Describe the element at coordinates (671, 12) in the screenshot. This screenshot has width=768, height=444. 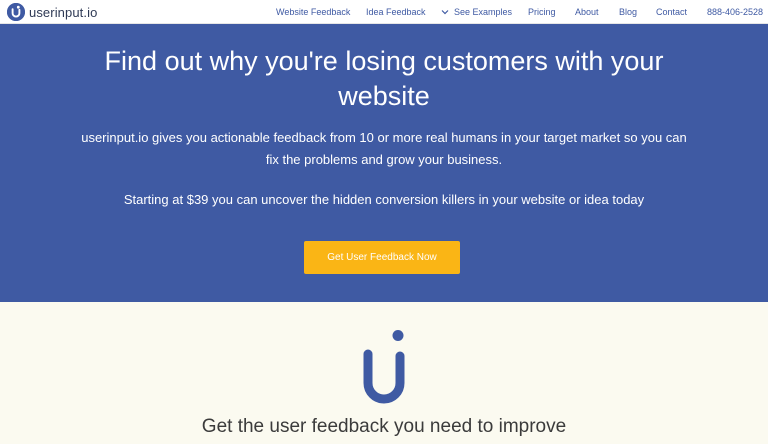
I see `nav-contact: Contact` at that location.